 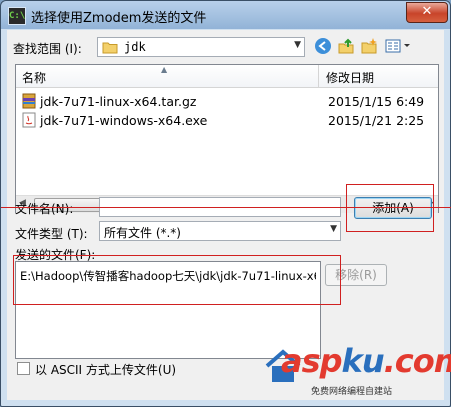 I want to click on watermark-logo: aspku.com 免费网络编程自建站, so click(x=357, y=371).